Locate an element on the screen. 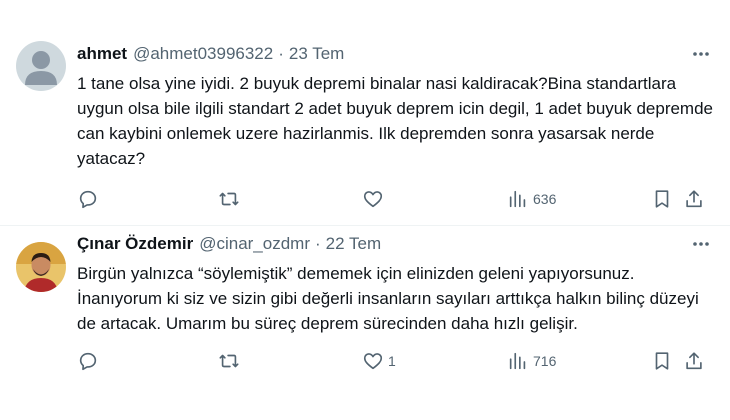  tweet-header: ahmet @ahmet03996322 · 23 Tem is located at coordinates (396, 54).